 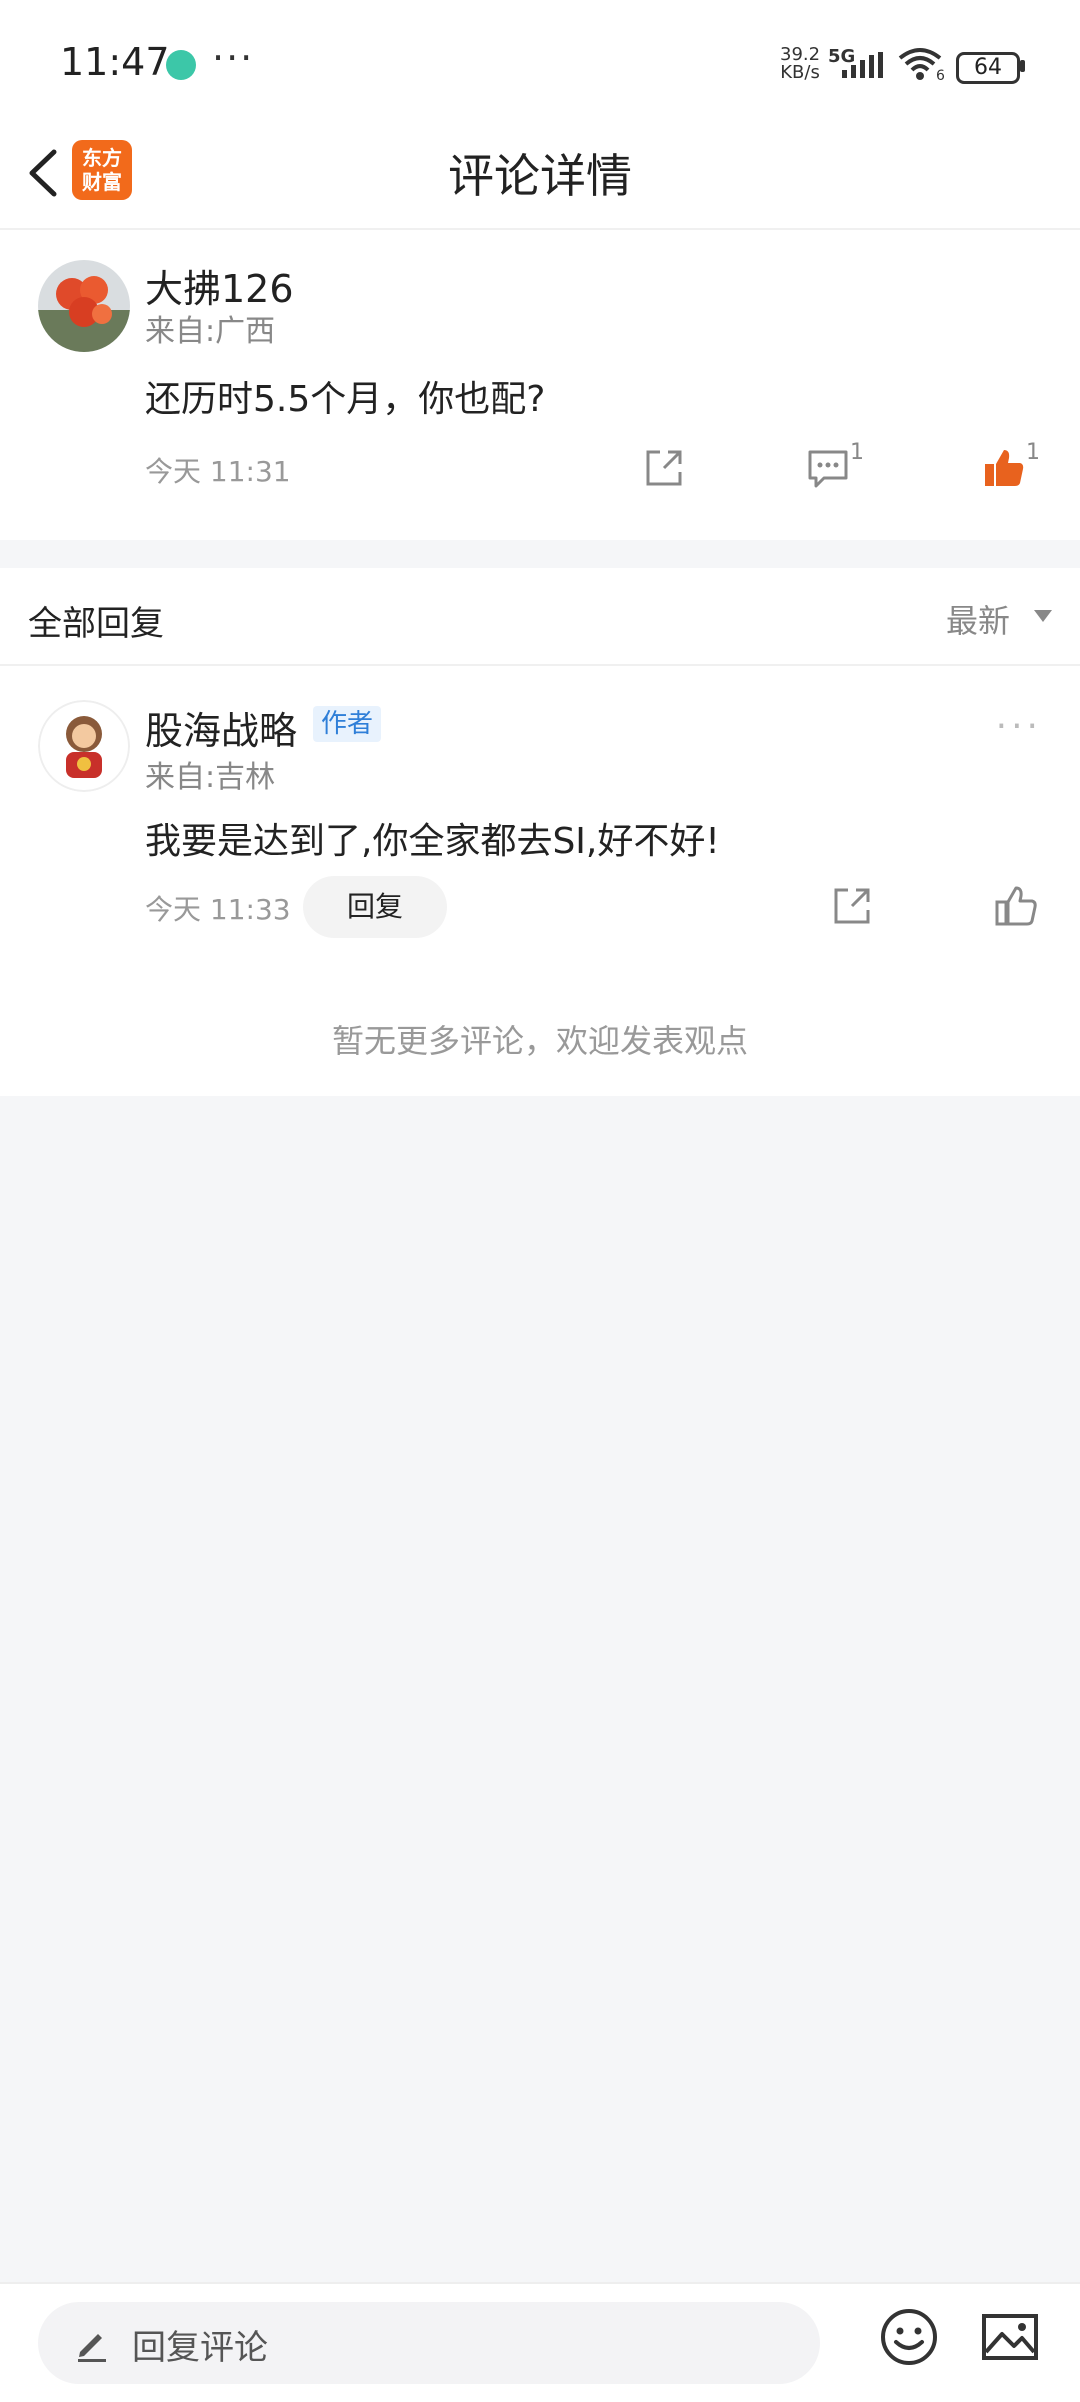 What do you see at coordinates (210, 331) in the screenshot?
I see `user-location: 来自:广西` at bounding box center [210, 331].